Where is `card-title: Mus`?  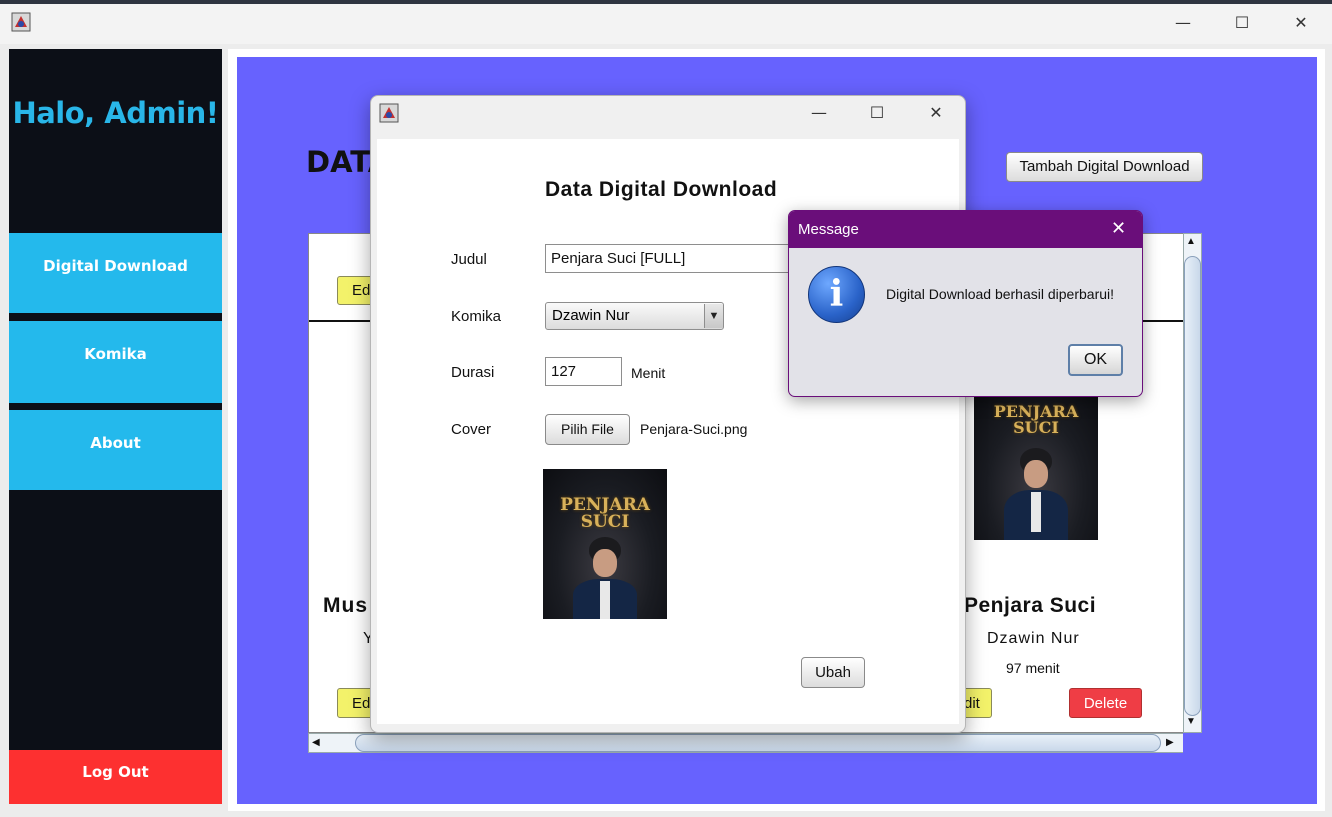 card-title: Mus is located at coordinates (345, 605).